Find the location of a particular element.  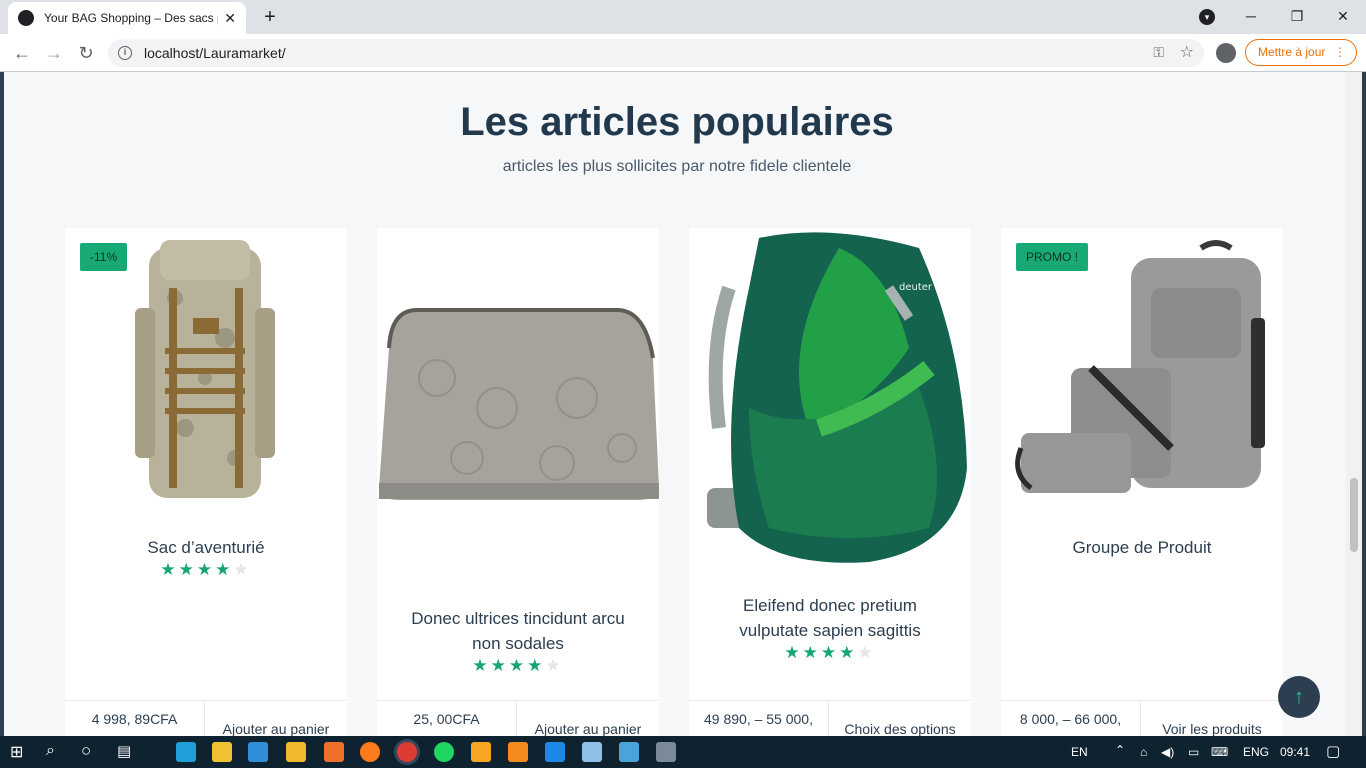

bookmark-star-icon: ☆ is located at coordinates (1187, 52).